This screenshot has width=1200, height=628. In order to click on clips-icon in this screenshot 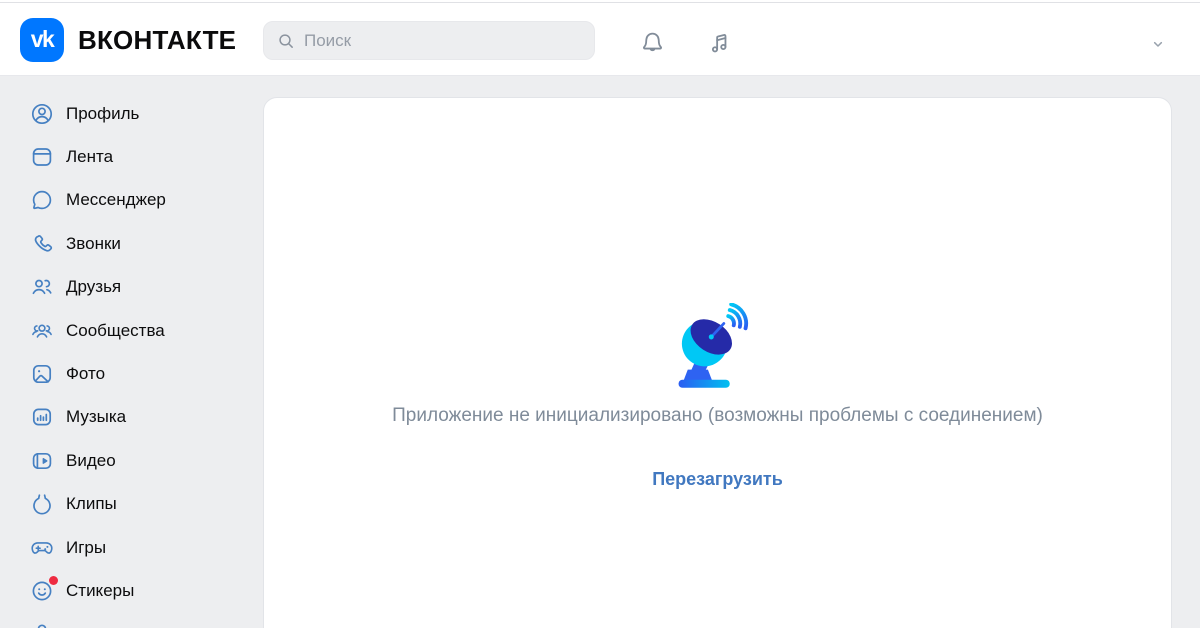, I will do `click(42, 504)`.